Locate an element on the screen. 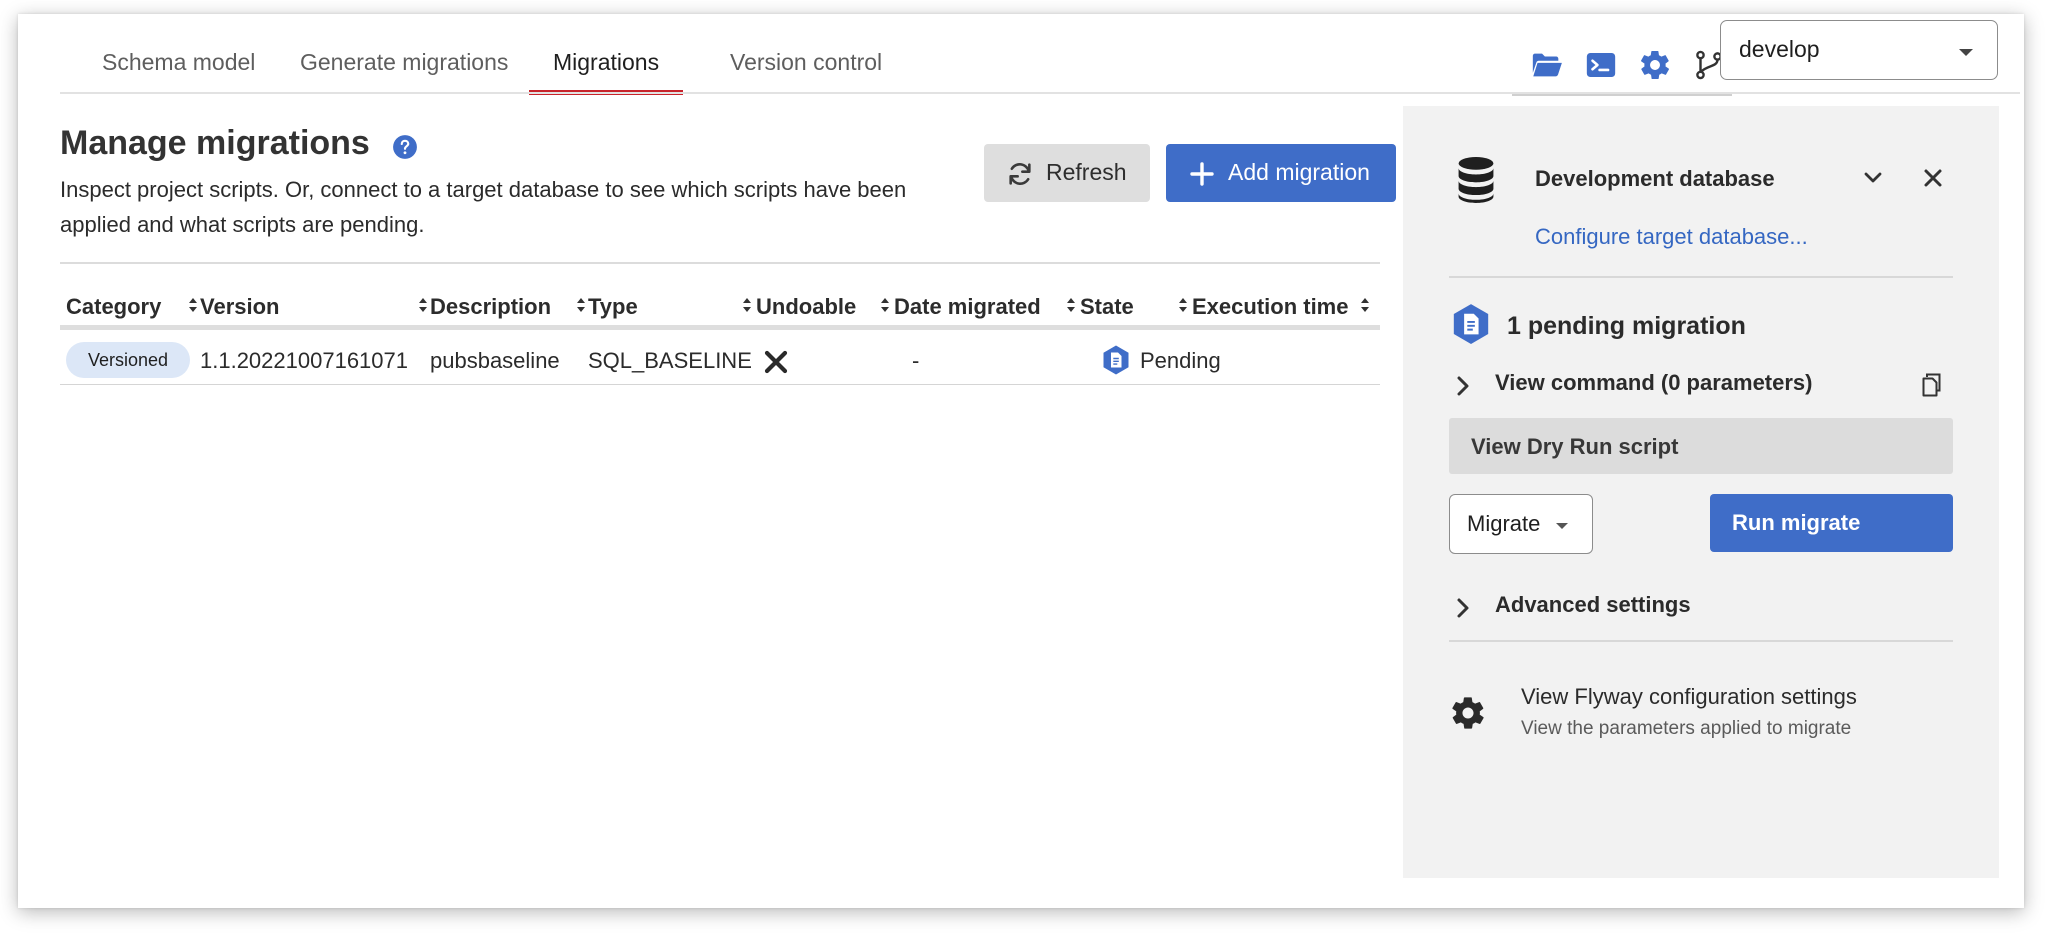 The image size is (2048, 936). view-command-toggle: View command (0 parameters) is located at coordinates (1654, 383).